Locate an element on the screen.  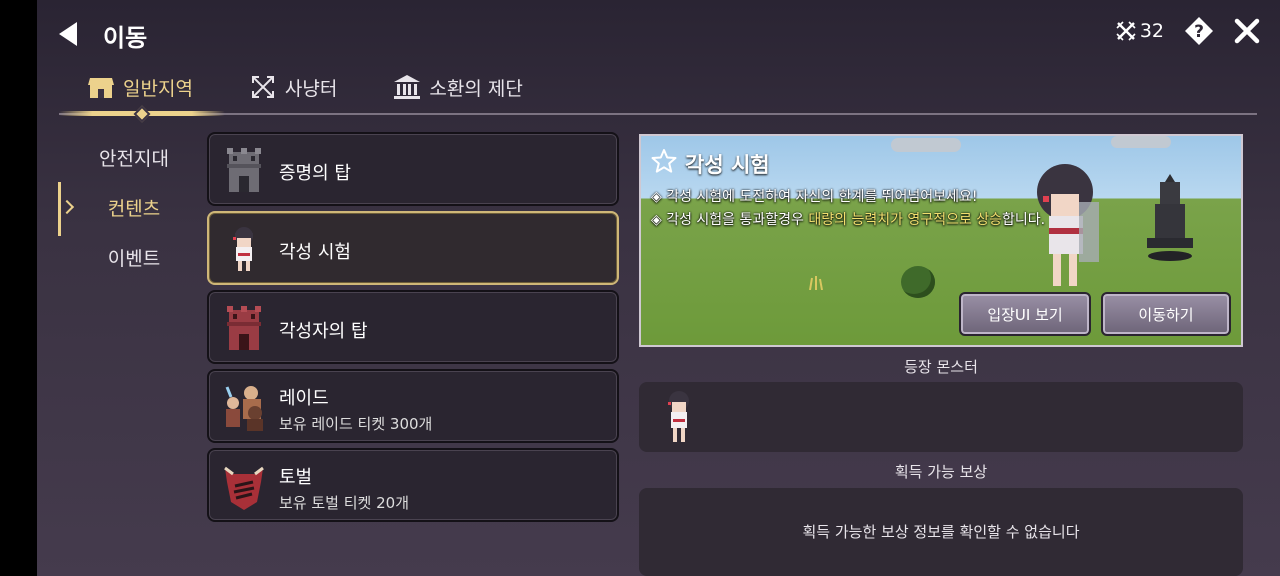
content-name: 각성 시험 is located at coordinates (315, 252).